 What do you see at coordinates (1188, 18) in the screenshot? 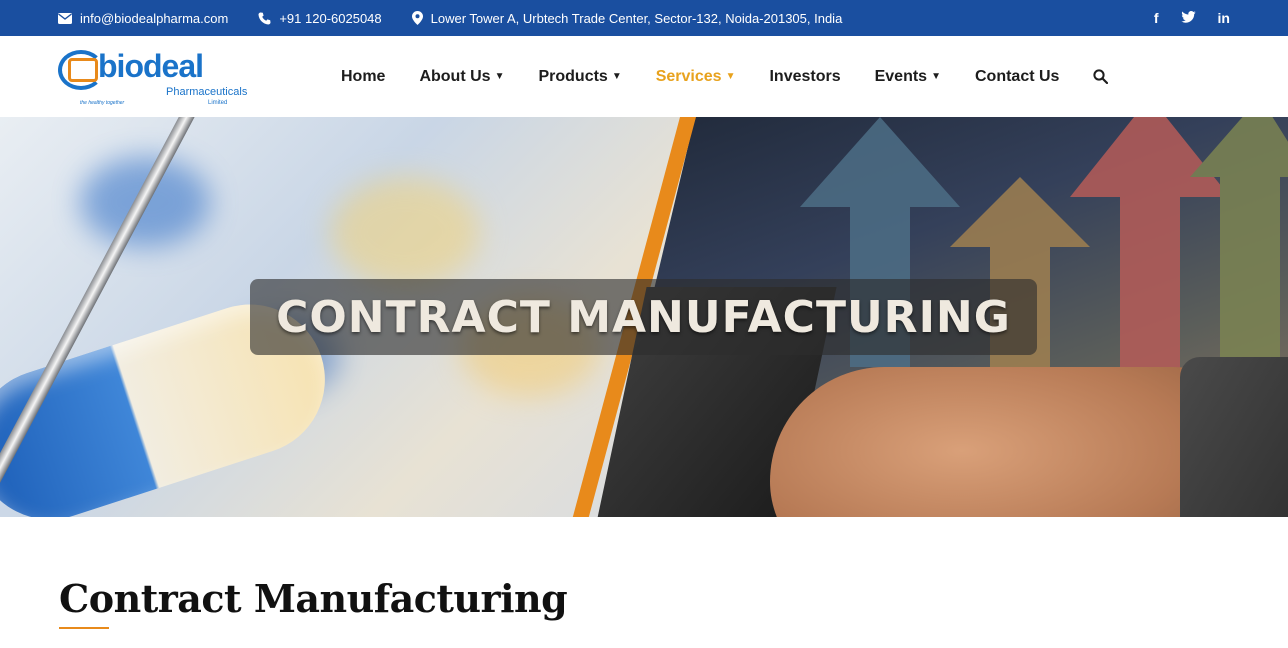
I see `twitter-icon` at bounding box center [1188, 18].